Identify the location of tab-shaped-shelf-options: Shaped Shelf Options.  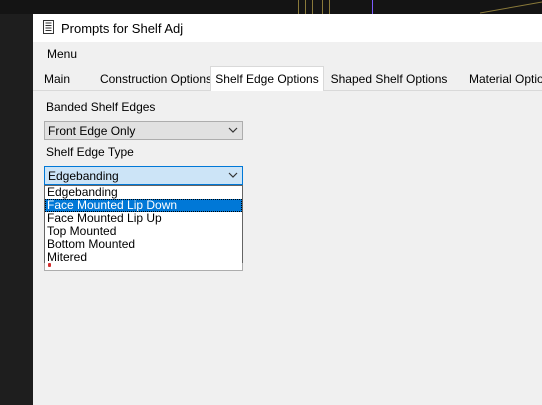
(389, 79).